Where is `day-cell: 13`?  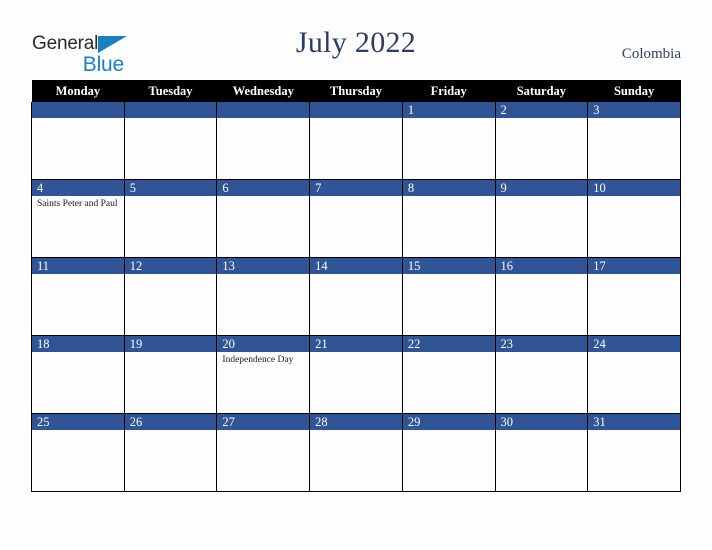
day-cell: 13 is located at coordinates (263, 296).